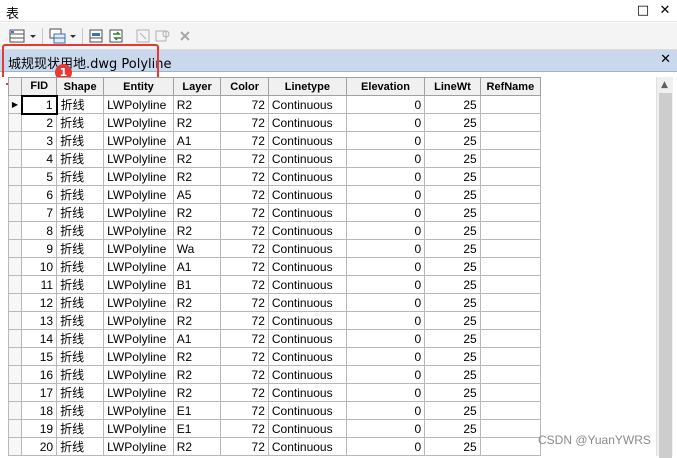 This screenshot has height=458, width=677. Describe the element at coordinates (452, 86) in the screenshot. I see `column-header-linewt: LineWt` at that location.